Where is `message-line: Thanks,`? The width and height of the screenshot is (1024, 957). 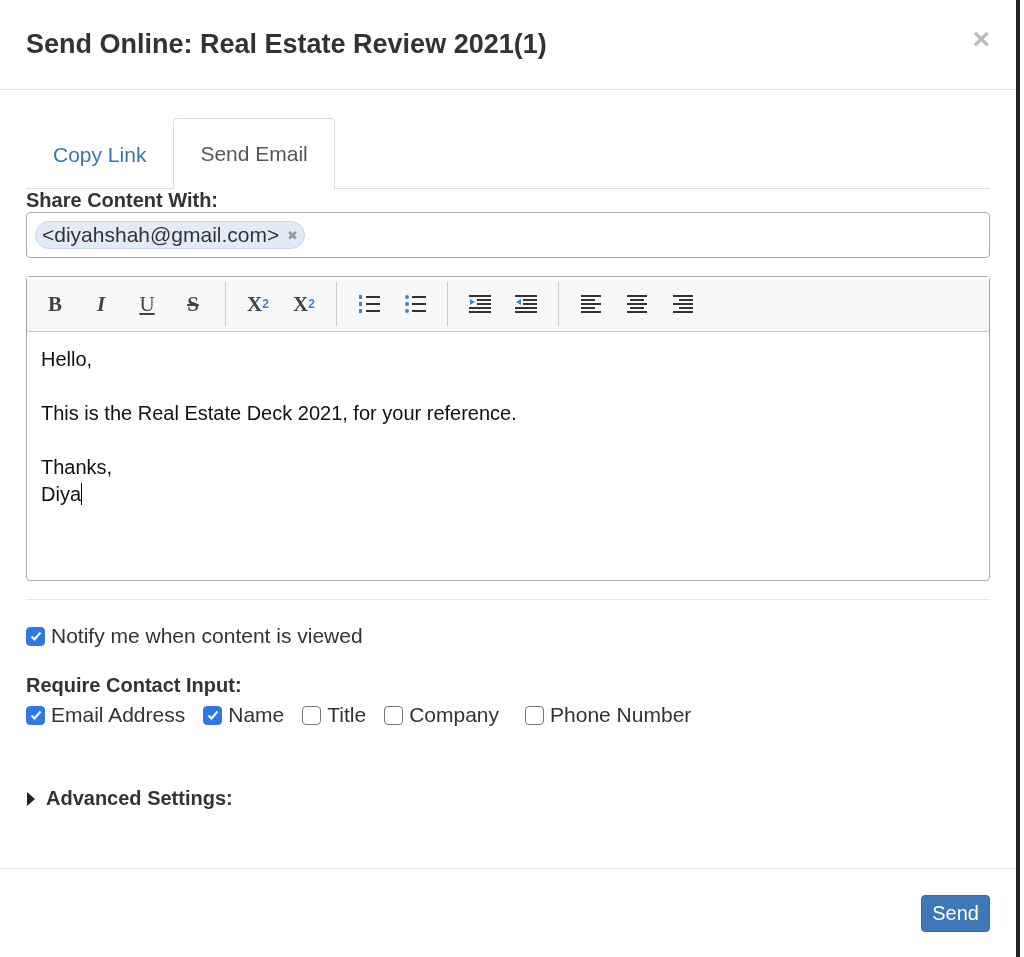
message-line: Thanks, is located at coordinates (77, 467).